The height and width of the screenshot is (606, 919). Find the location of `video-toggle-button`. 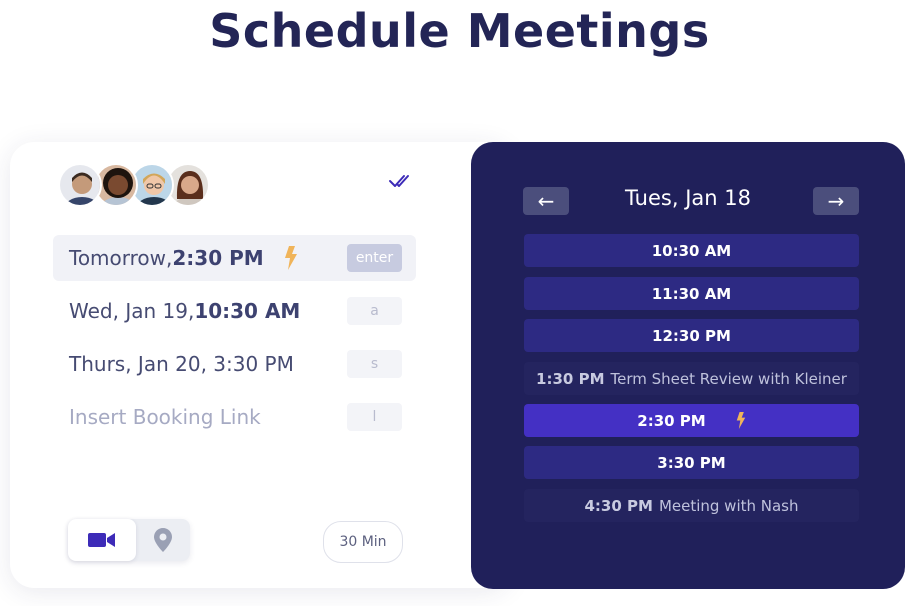

video-toggle-button is located at coordinates (102, 540).